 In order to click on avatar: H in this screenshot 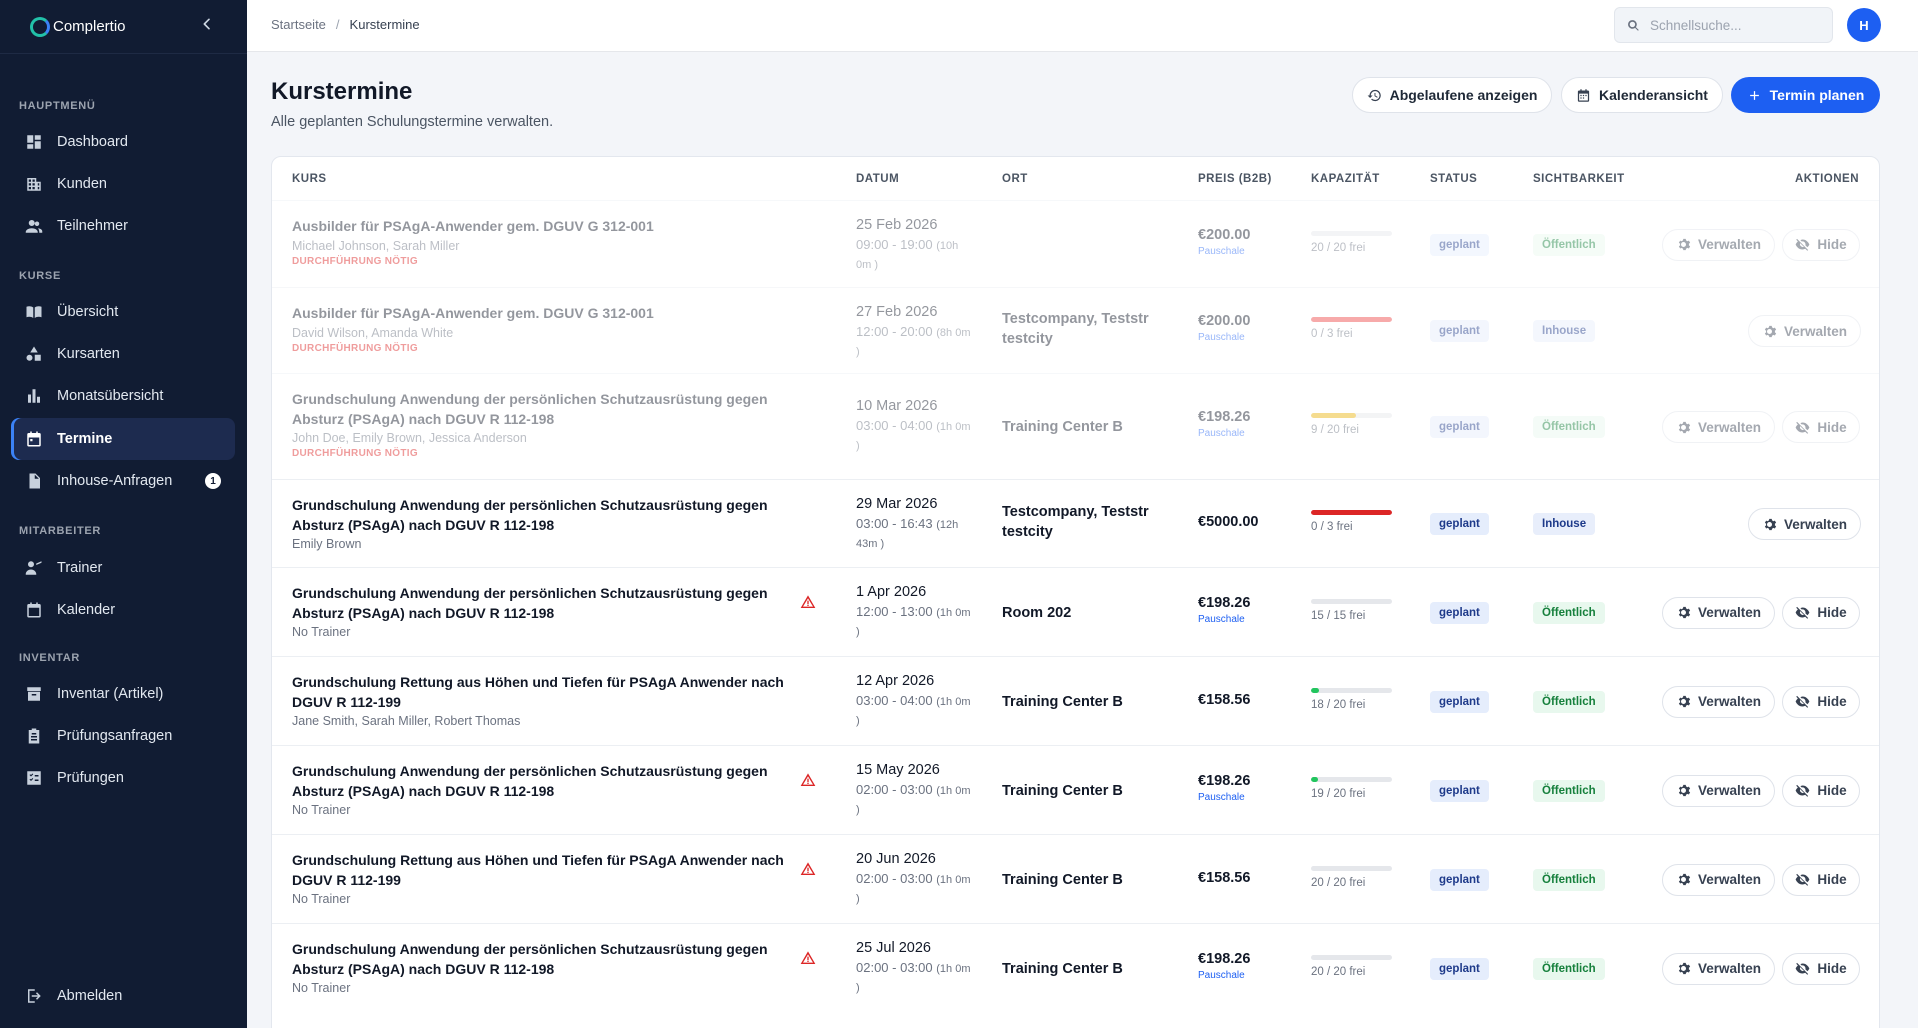, I will do `click(1864, 25)`.